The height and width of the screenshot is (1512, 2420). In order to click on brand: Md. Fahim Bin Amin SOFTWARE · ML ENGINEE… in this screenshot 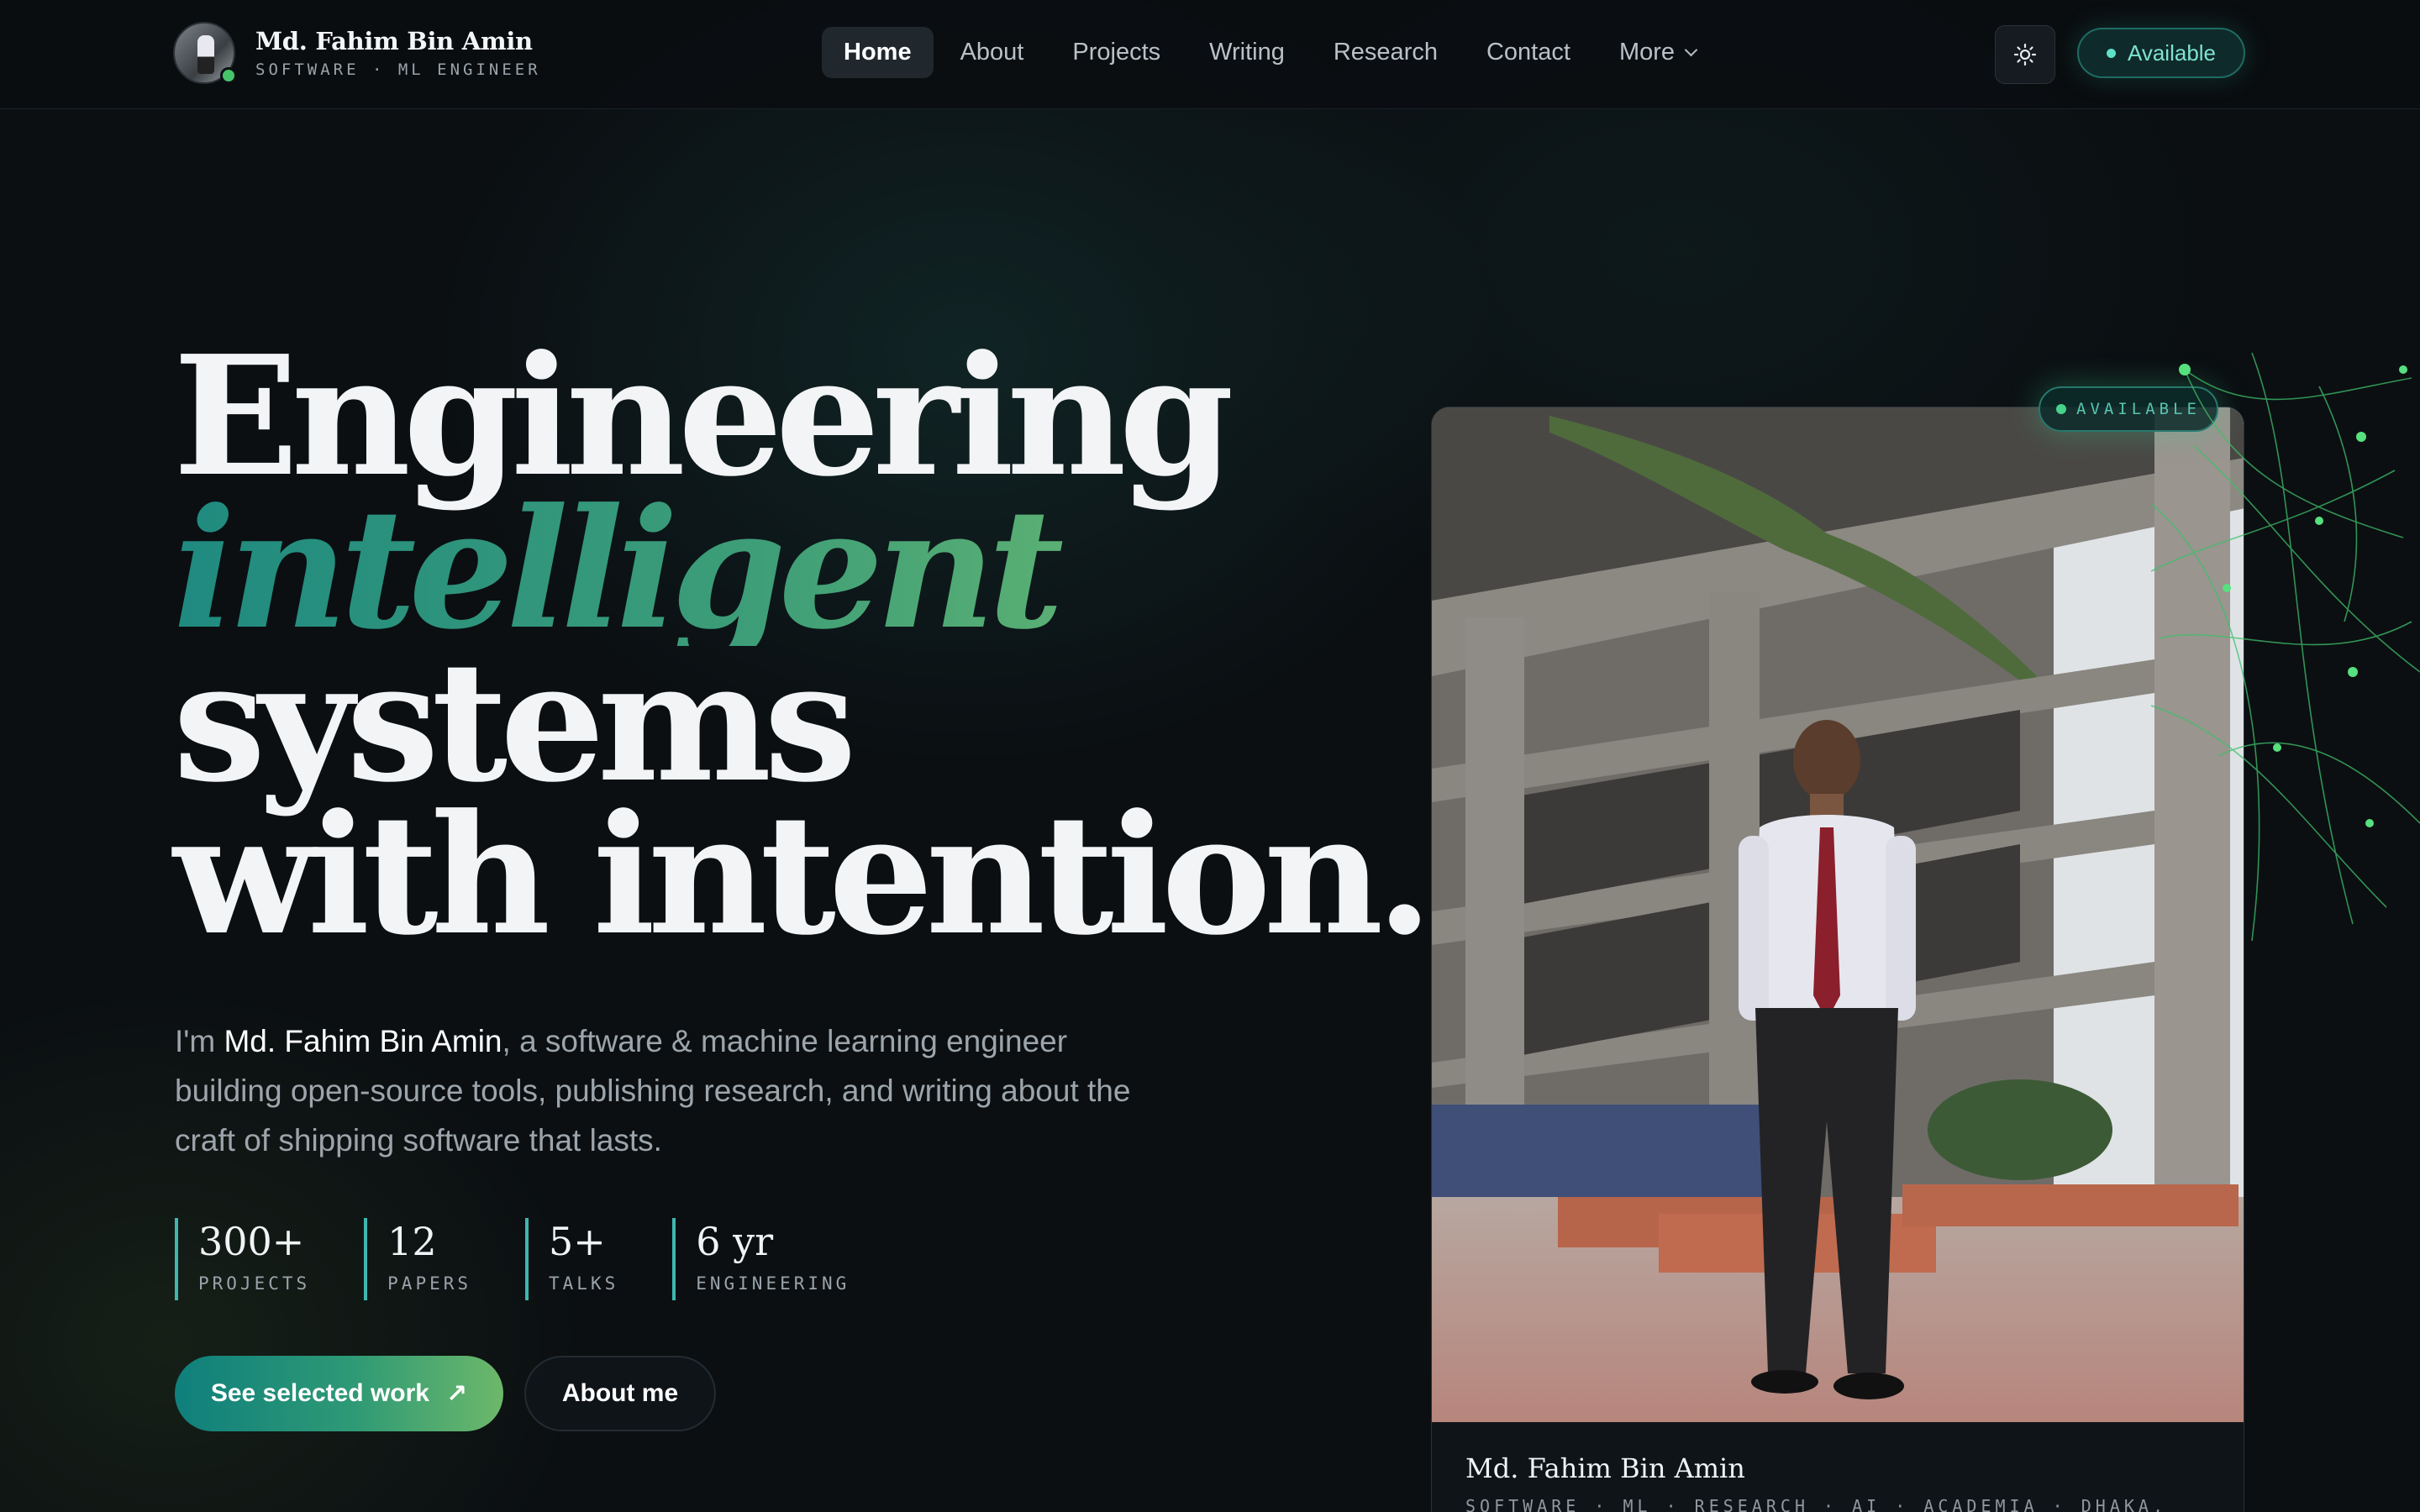, I will do `click(357, 53)`.